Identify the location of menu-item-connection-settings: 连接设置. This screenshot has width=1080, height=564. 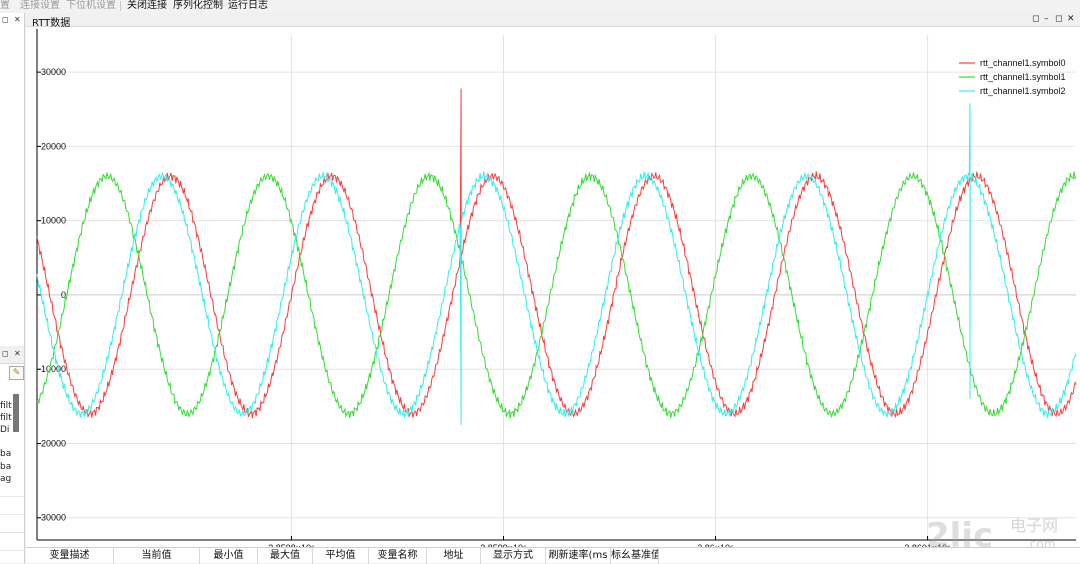
(40, 5).